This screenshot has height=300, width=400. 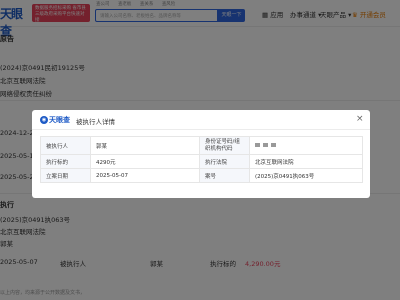 What do you see at coordinates (224, 161) in the screenshot?
I see `label-court: 执行法院` at bounding box center [224, 161].